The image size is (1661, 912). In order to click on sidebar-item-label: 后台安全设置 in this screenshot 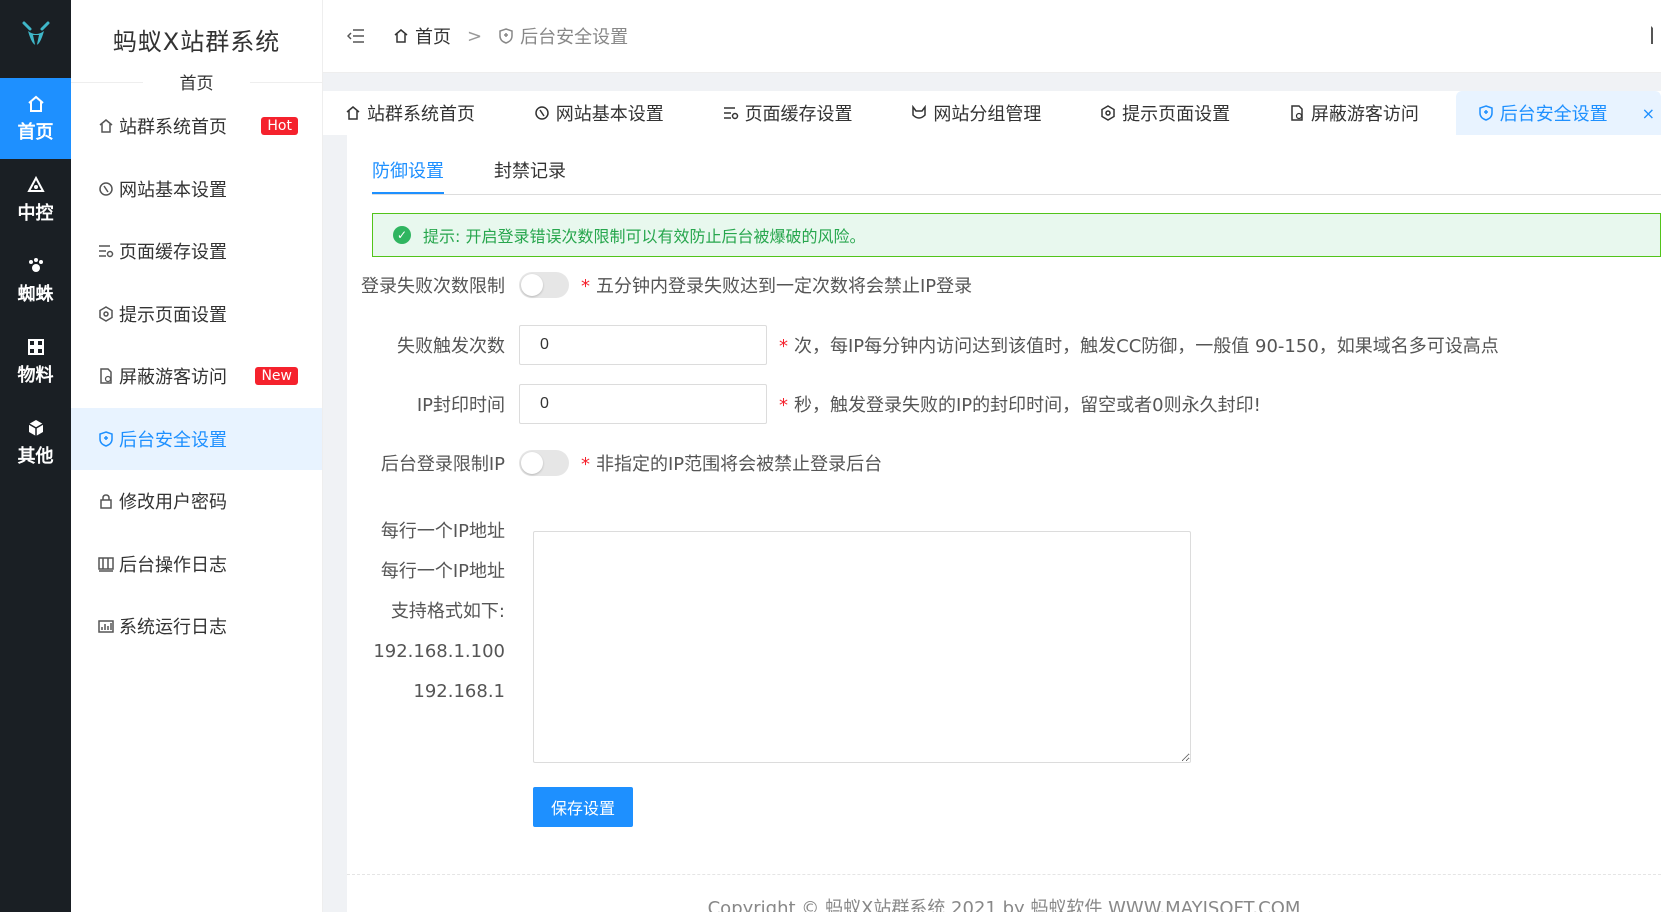, I will do `click(173, 440)`.